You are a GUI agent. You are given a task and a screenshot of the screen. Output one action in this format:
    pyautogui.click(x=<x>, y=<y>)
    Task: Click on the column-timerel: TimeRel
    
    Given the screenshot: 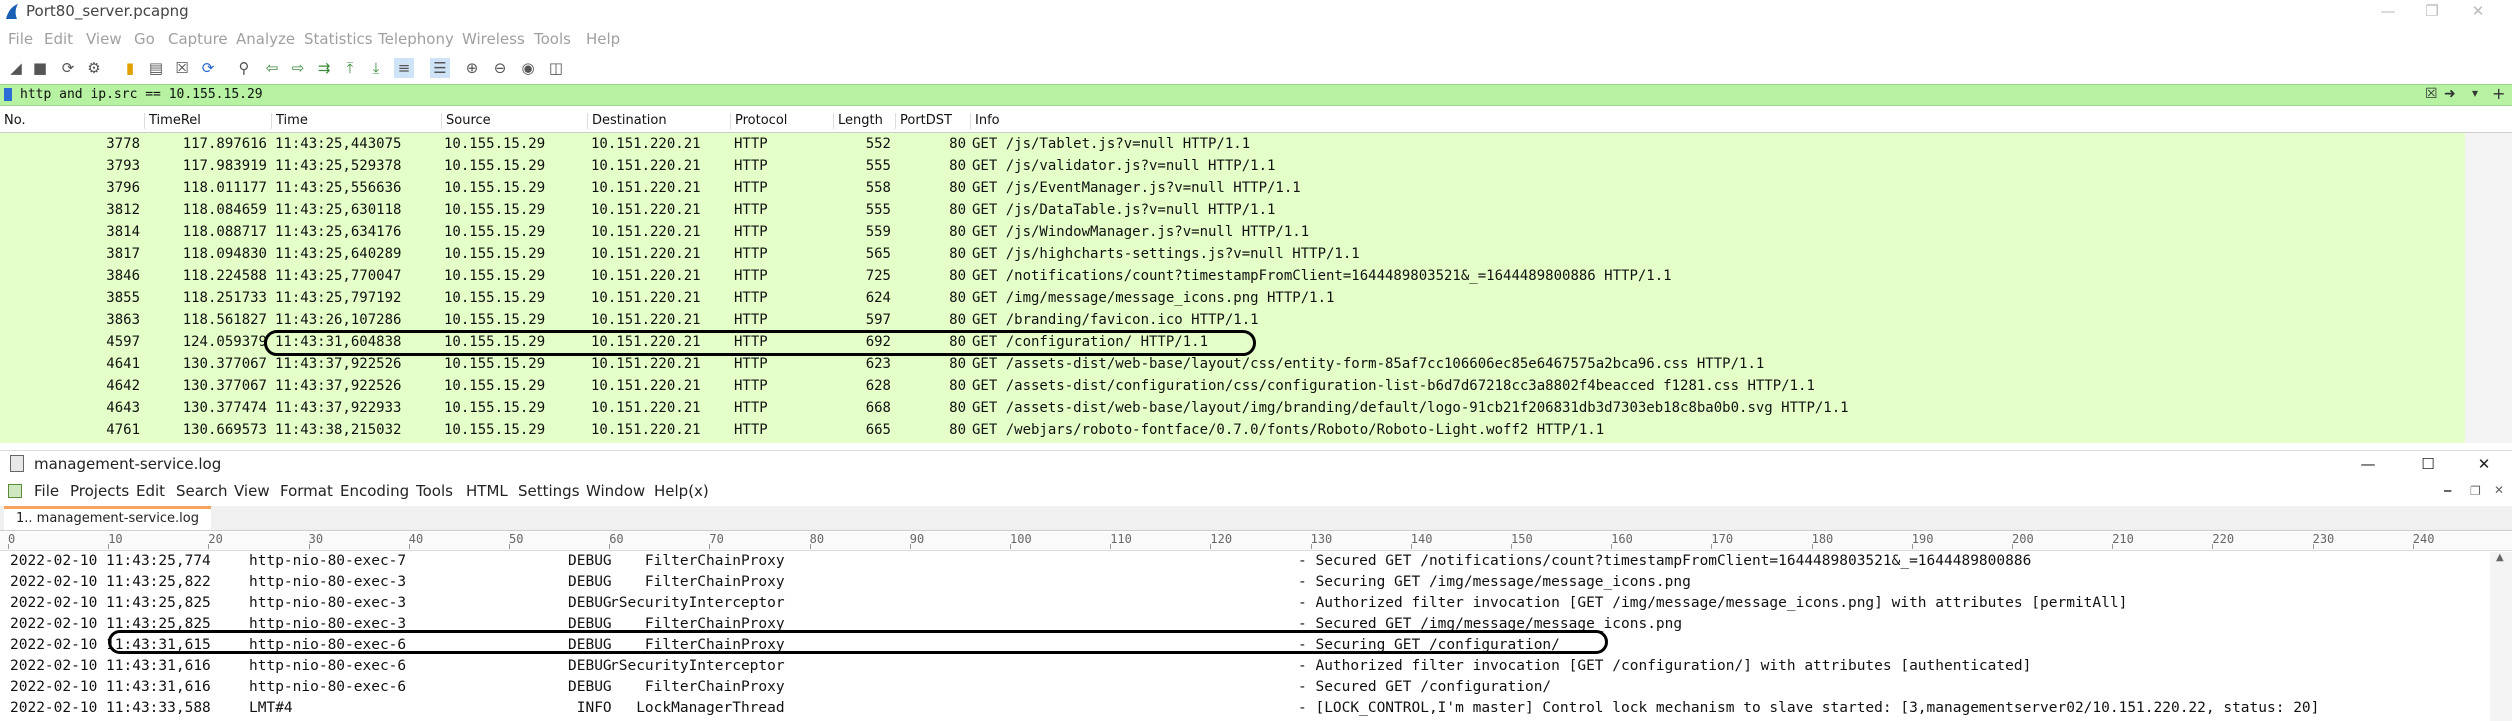 What is the action you would take?
    pyautogui.click(x=208, y=121)
    